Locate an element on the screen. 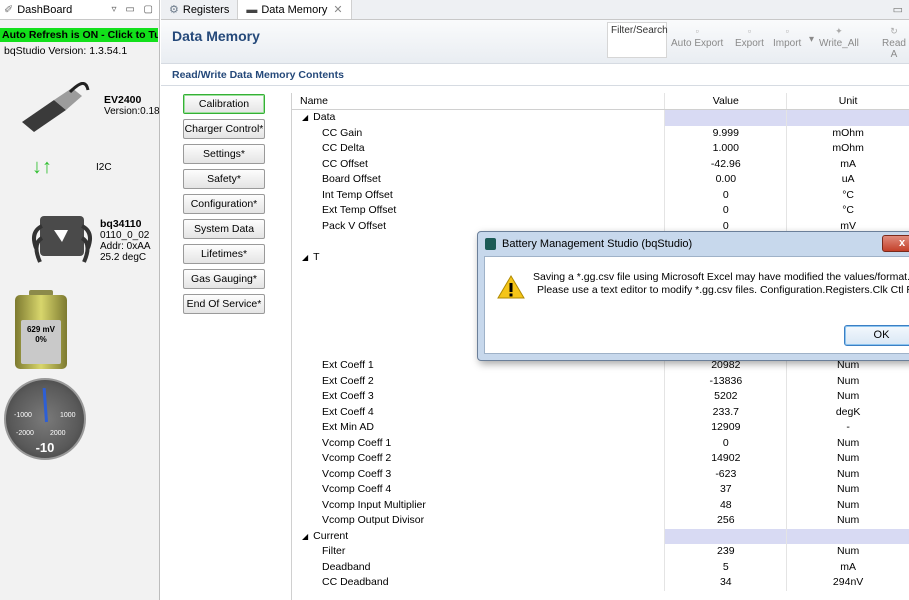 This screenshot has height=600, width=909. cell-value: 5 is located at coordinates (726, 567).